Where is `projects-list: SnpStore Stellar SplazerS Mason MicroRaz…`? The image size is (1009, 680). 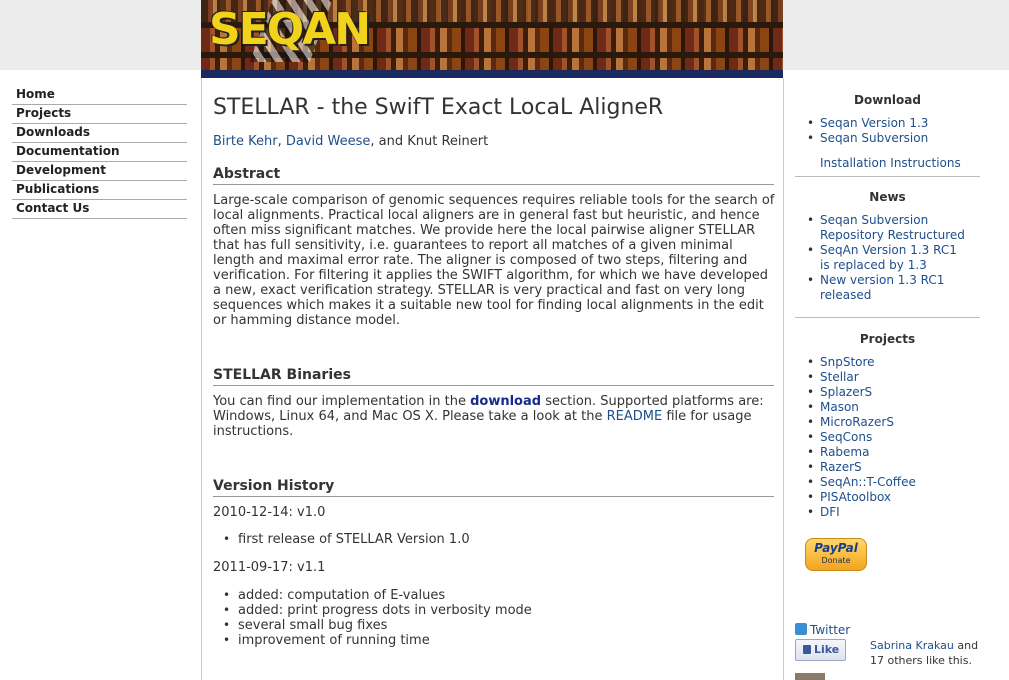 projects-list: SnpStore Stellar SplazerS Mason MicroRaz… is located at coordinates (893, 437).